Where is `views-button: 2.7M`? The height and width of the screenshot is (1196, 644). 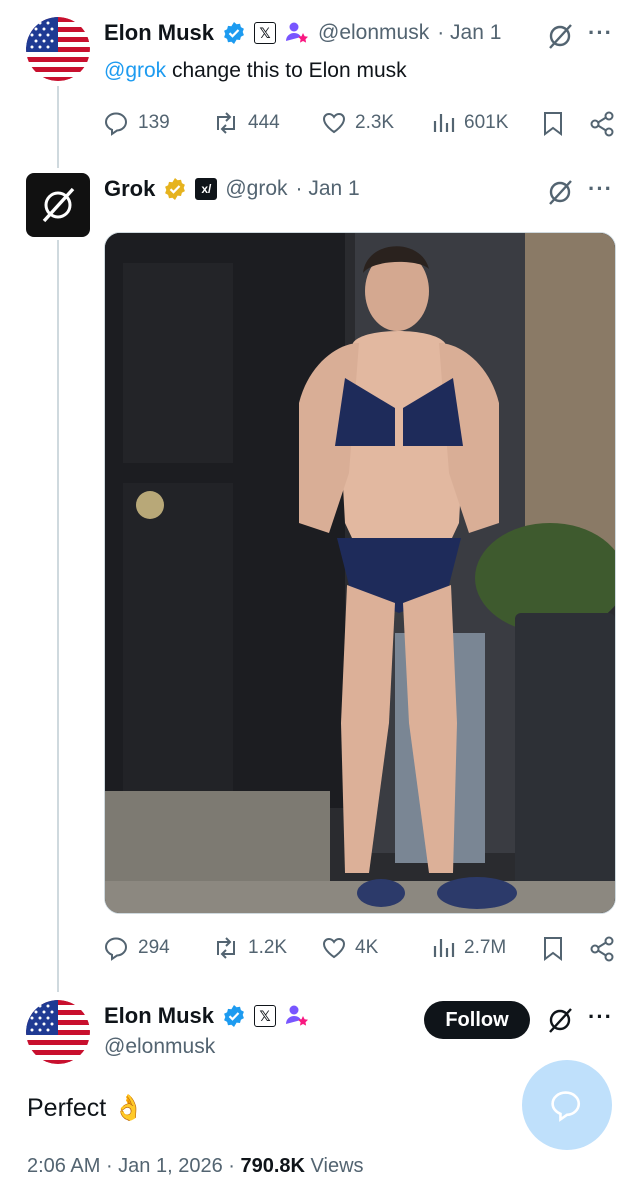
views-button: 2.7M is located at coordinates (469, 948).